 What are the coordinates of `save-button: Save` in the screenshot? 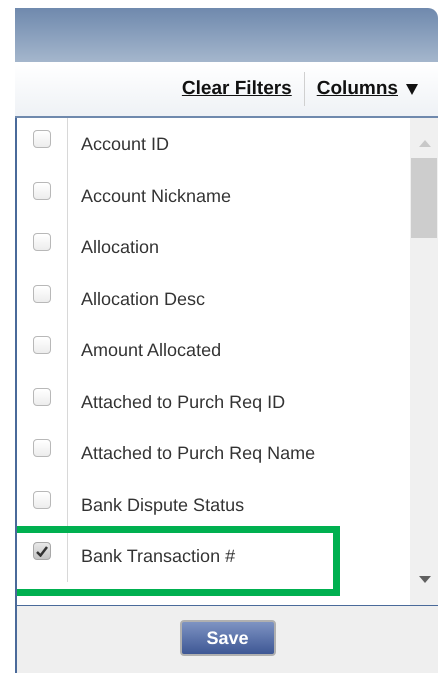 It's located at (228, 638).